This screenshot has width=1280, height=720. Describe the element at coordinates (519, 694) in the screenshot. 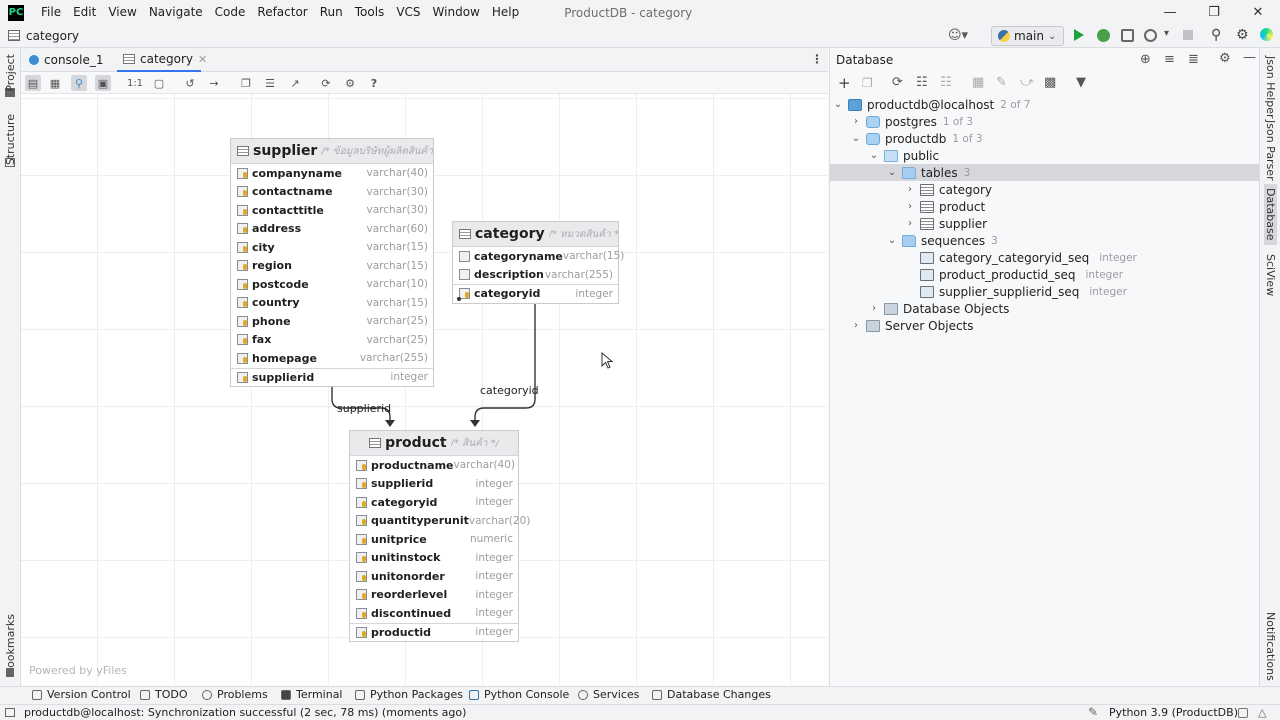

I see `tool-tab-python-console: Python Console` at that location.